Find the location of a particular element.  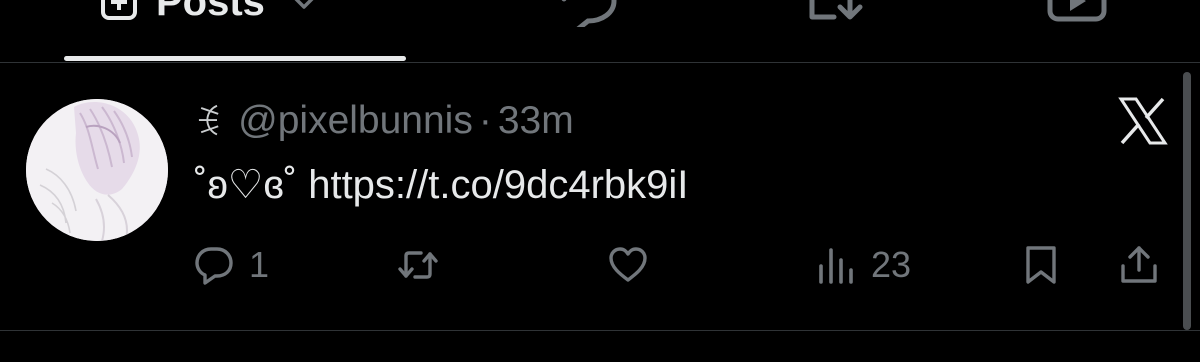

tab-replies is located at coordinates (589, 16).